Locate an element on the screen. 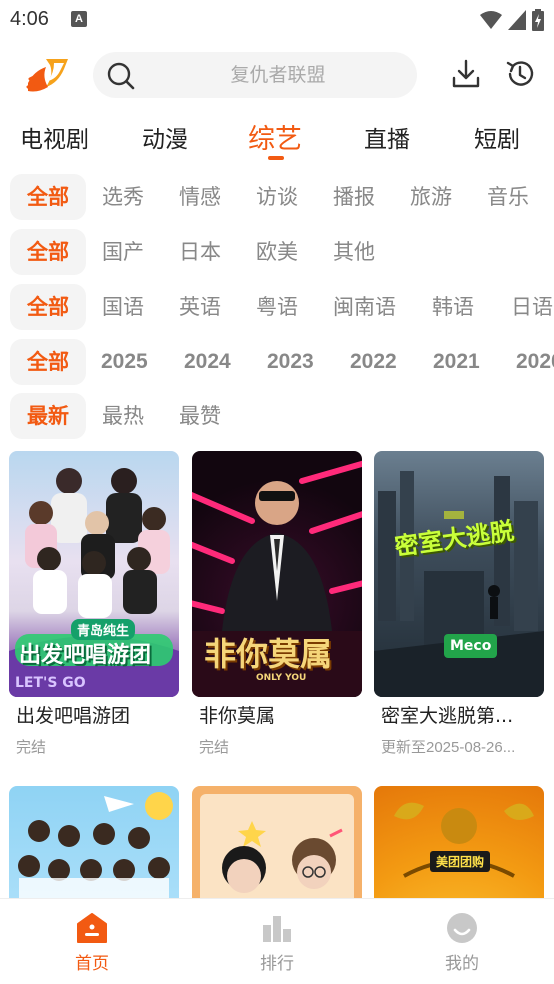  filter-row-sort: 最新 最热 最赞 is located at coordinates (277, 417).